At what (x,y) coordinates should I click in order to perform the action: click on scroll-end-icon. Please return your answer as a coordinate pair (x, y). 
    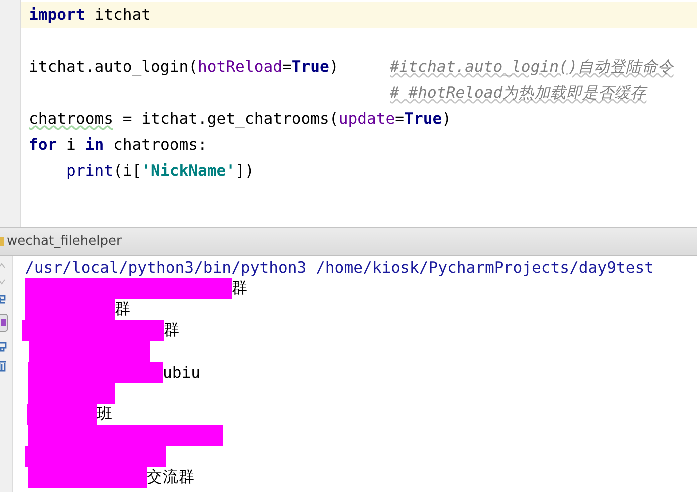
    Looking at the image, I should click on (4, 323).